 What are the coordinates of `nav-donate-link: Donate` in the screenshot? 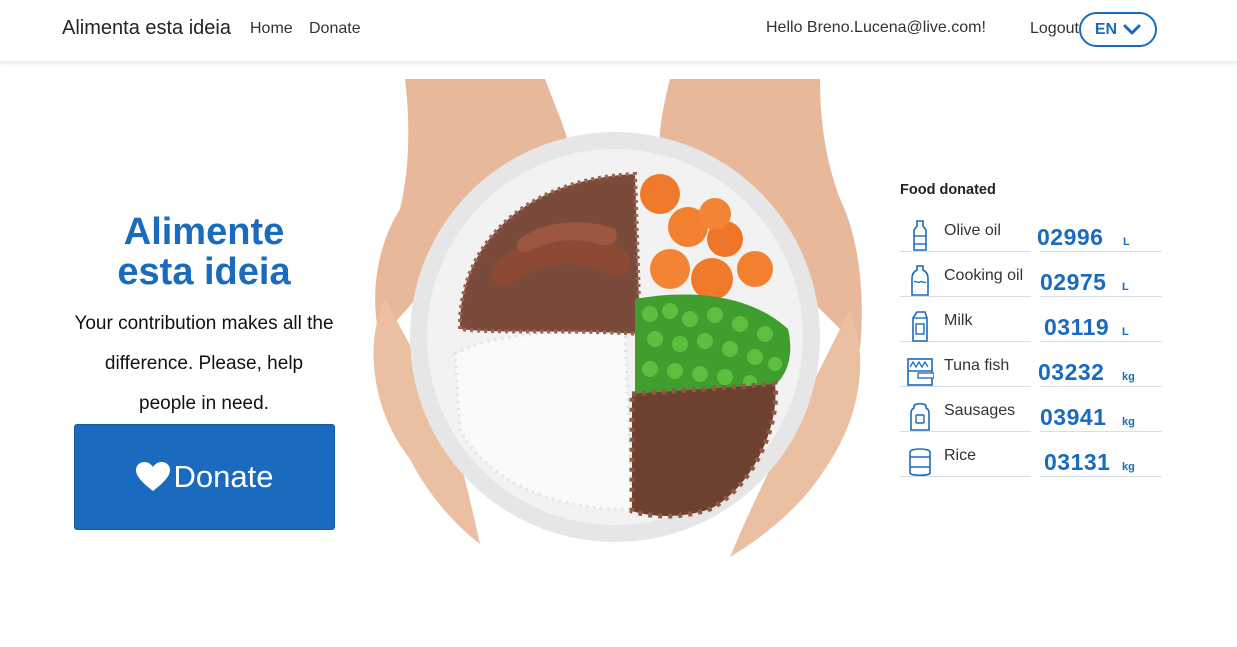 It's located at (335, 29).